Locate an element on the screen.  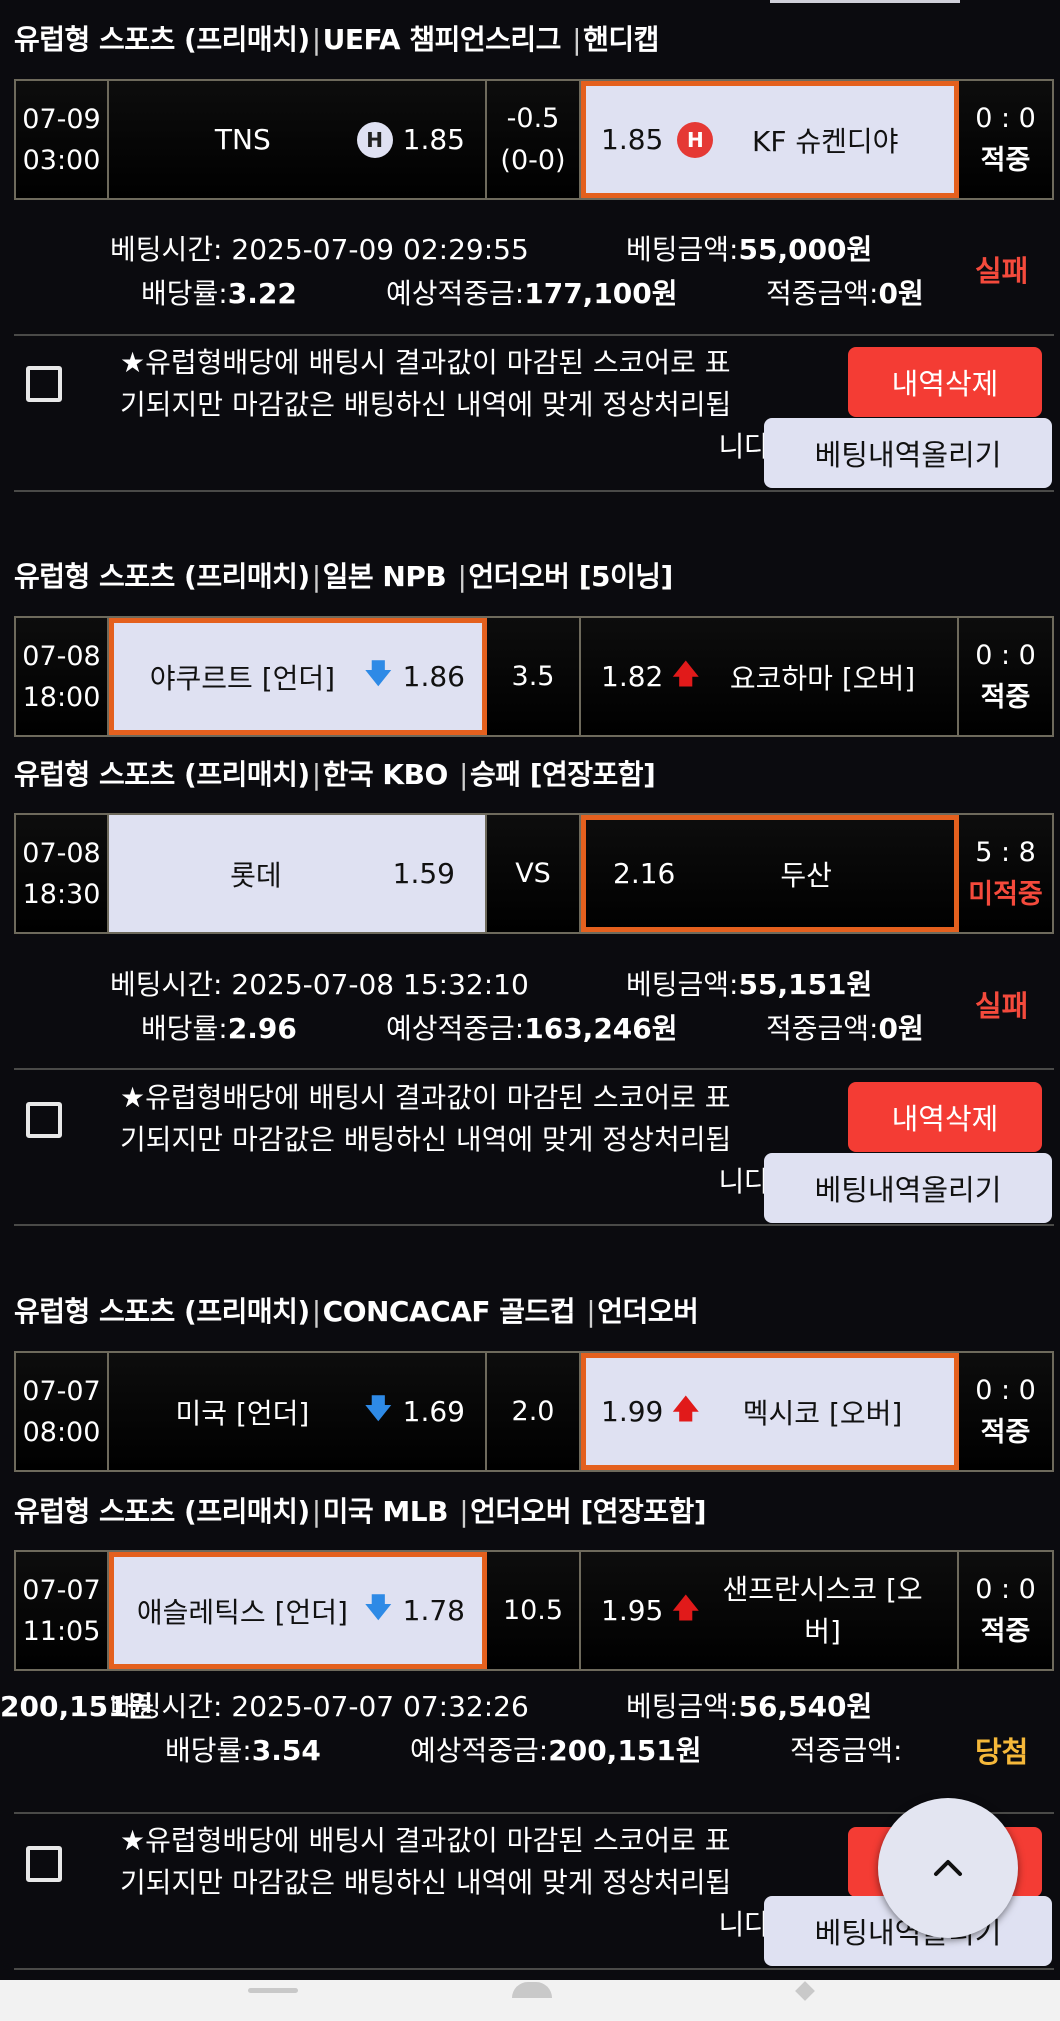
away-odds: 1.99 is located at coordinates (632, 1411).